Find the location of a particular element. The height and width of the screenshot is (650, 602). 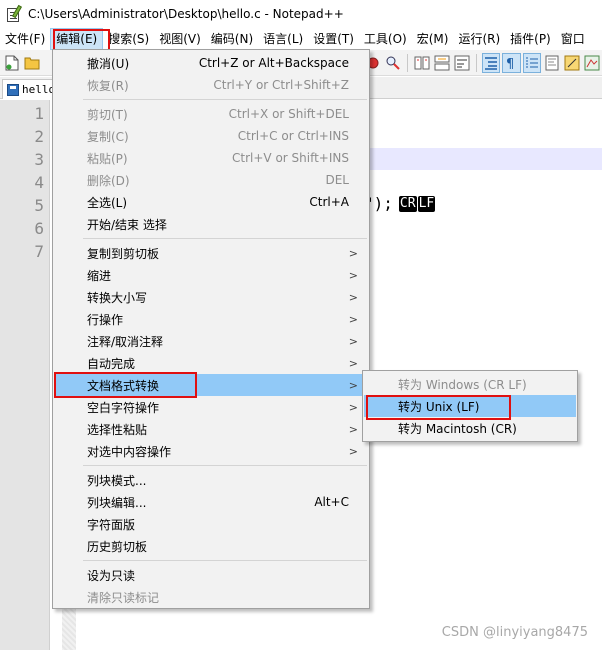

watermark: CSDN @linyiyang8475 is located at coordinates (514, 632).